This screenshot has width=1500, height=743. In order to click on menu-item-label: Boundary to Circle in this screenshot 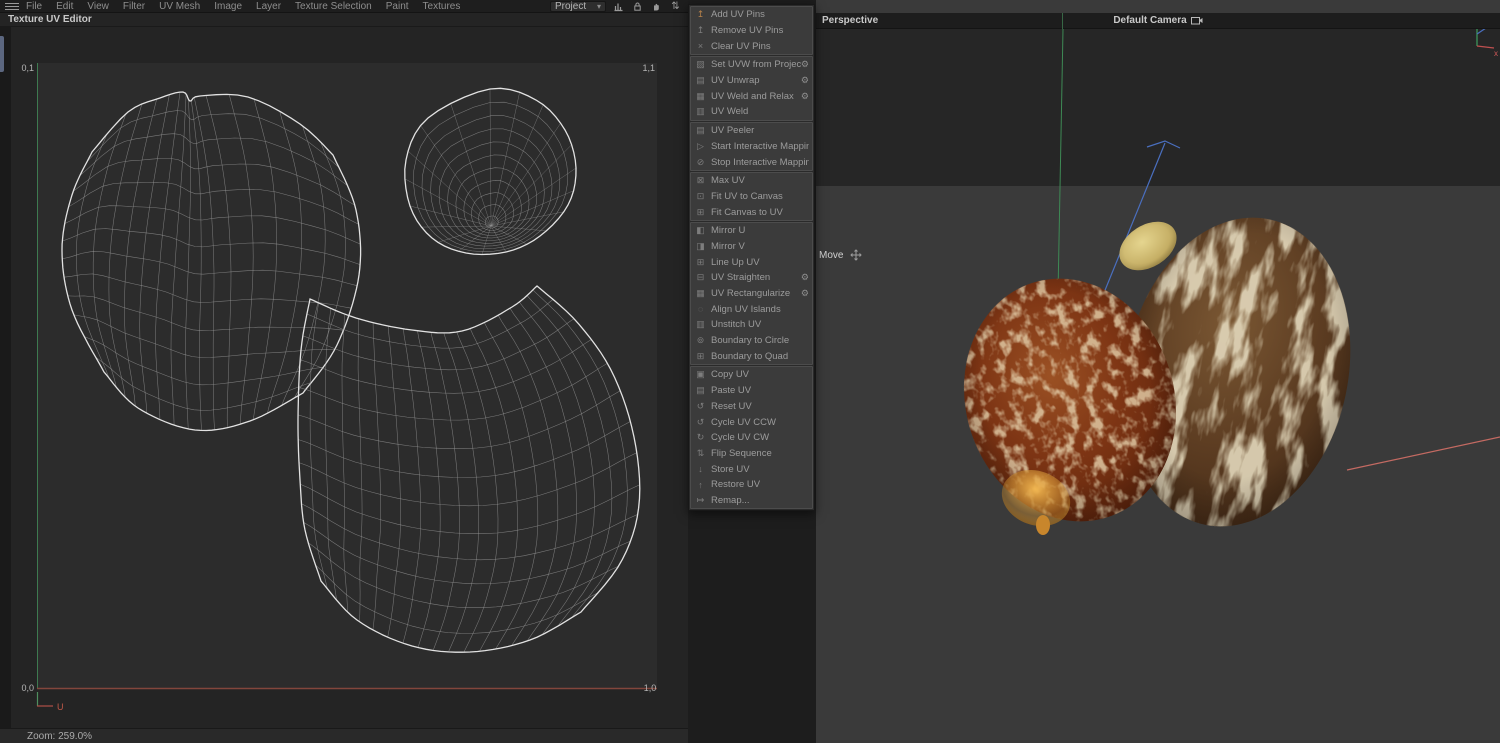, I will do `click(750, 341)`.